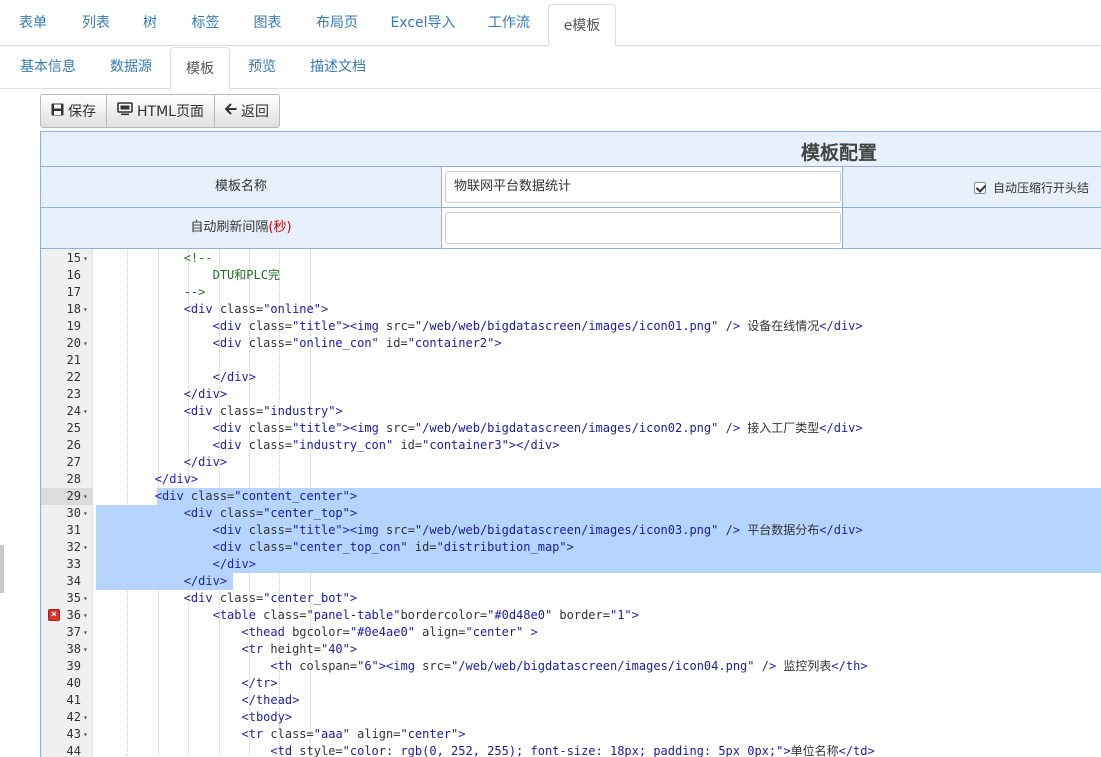 This screenshot has width=1101, height=757. I want to click on tab-form: 表单, so click(33, 23).